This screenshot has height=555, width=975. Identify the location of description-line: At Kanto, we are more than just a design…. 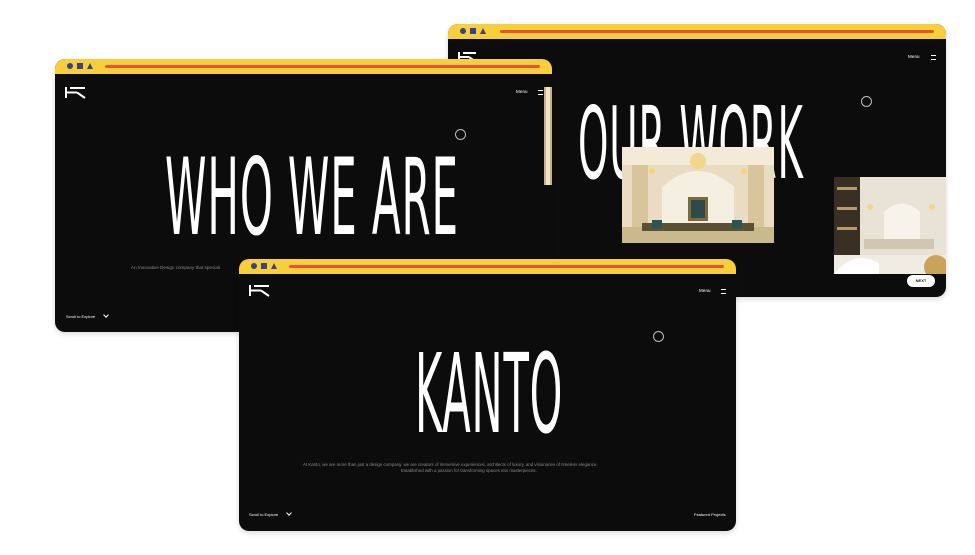
(450, 464).